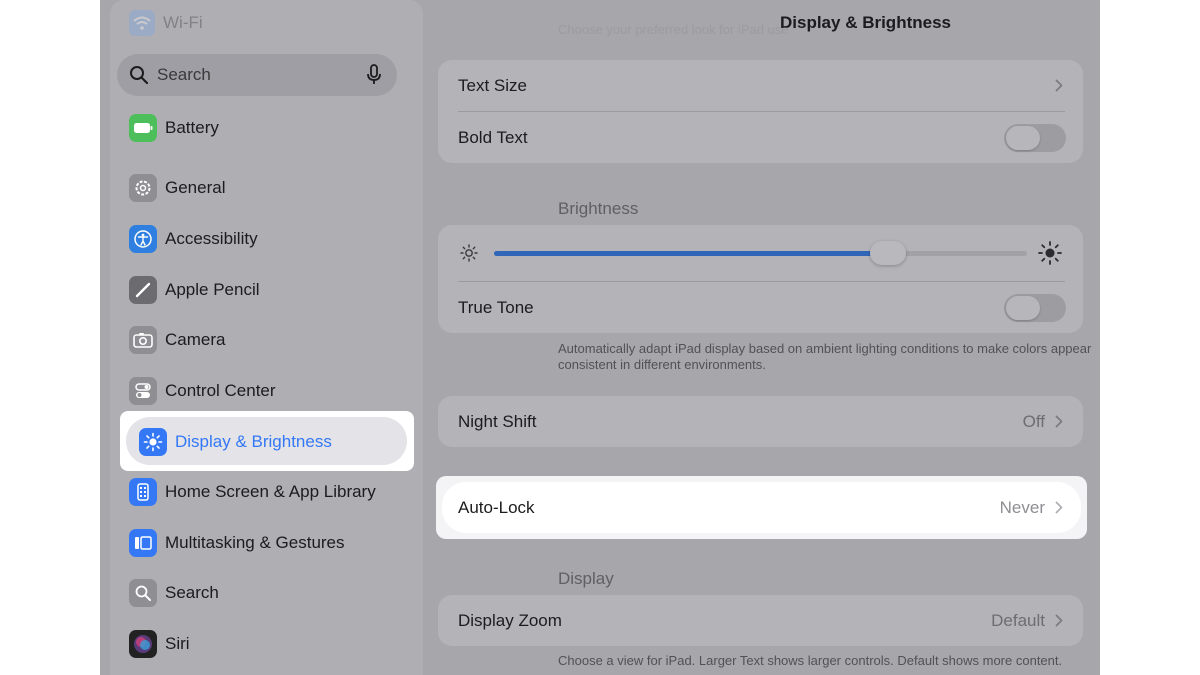 This screenshot has height=675, width=1200. What do you see at coordinates (253, 441) in the screenshot?
I see `sidebar-item-label: Display & Brightness` at bounding box center [253, 441].